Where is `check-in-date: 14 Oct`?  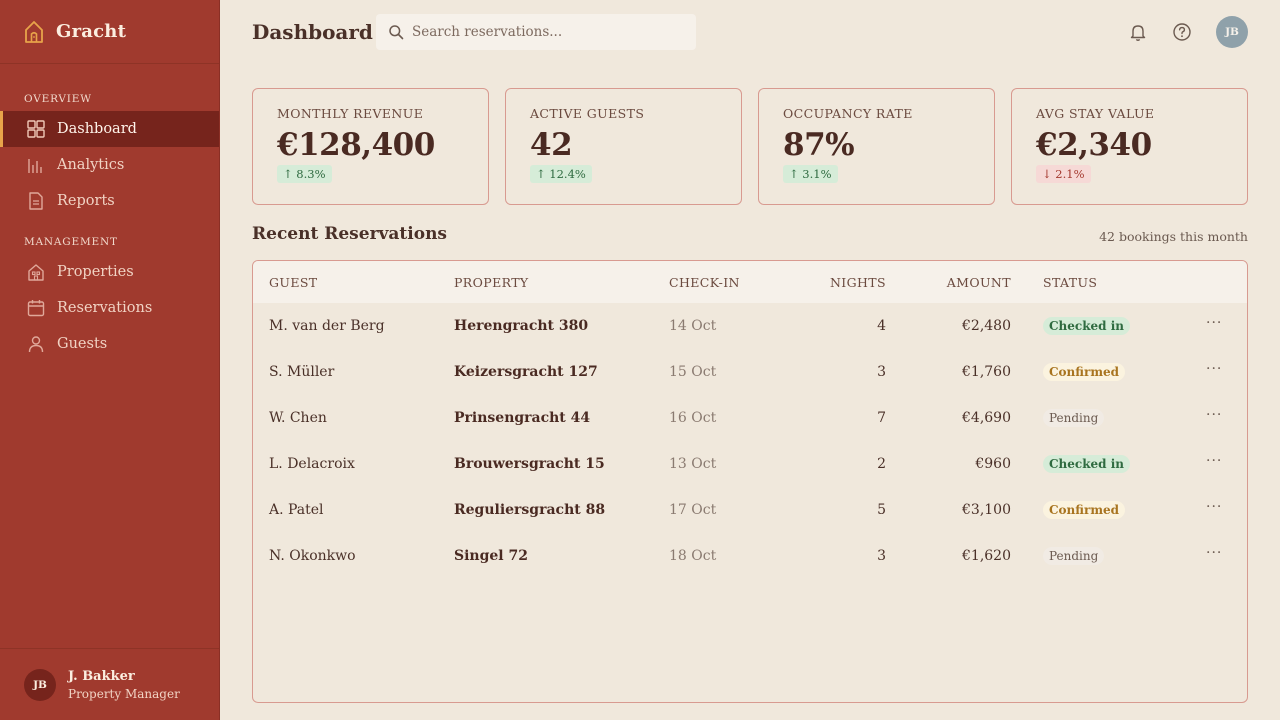
check-in-date: 14 Oct is located at coordinates (693, 326).